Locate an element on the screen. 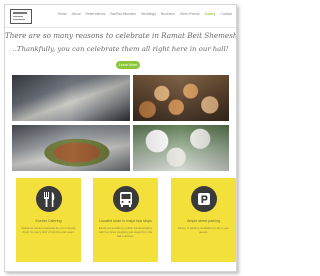 Image resolution: width=320 pixels, height=276 pixels. nav-item-other-events: Other Events is located at coordinates (190, 14).